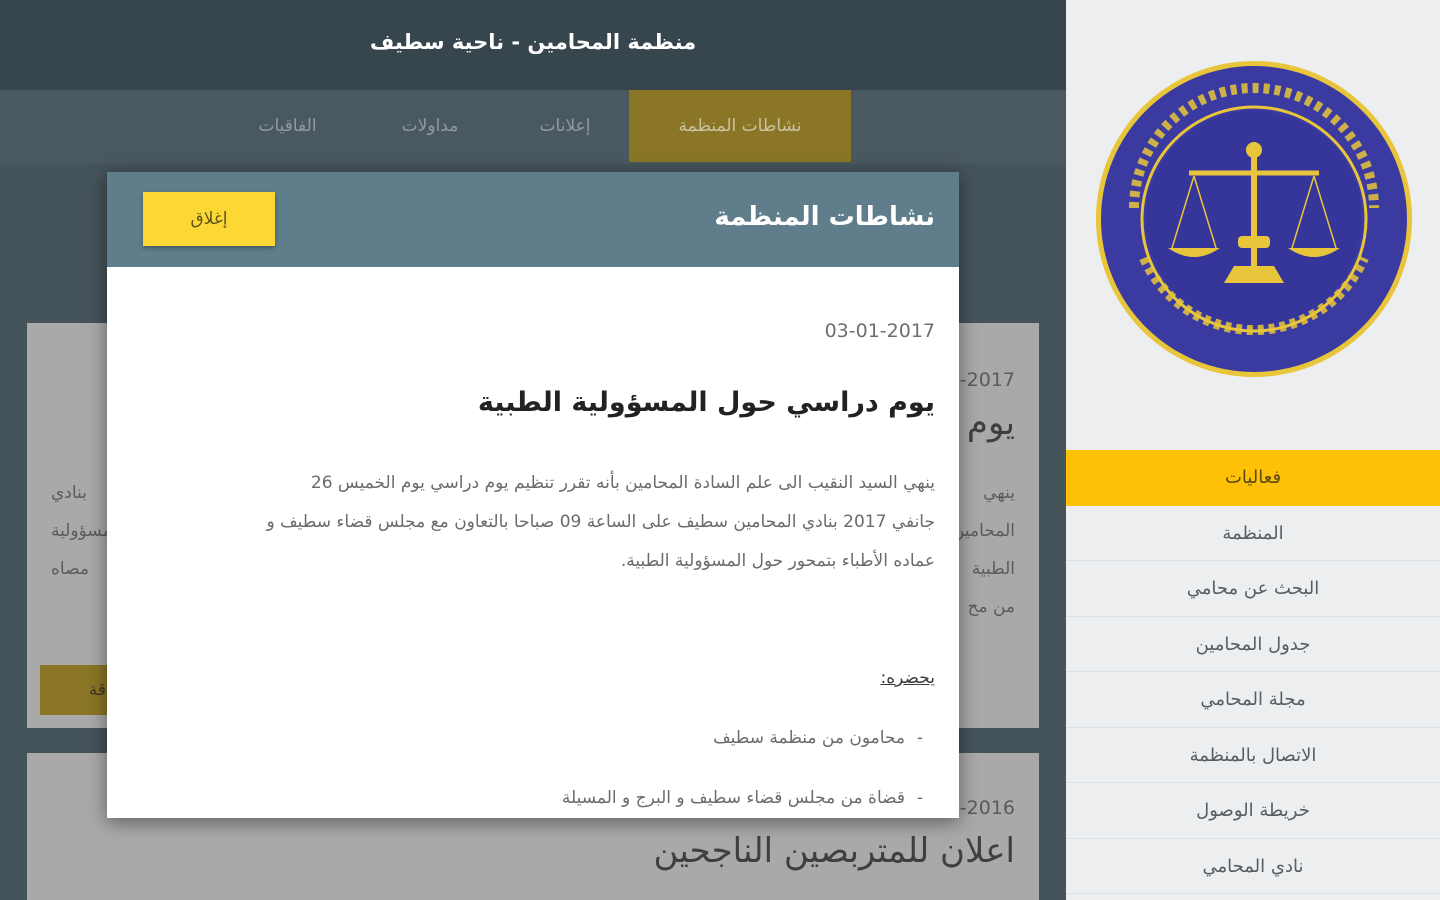 The width and height of the screenshot is (1440, 900). I want to click on card-text-fragment: ينهي, so click(999, 493).